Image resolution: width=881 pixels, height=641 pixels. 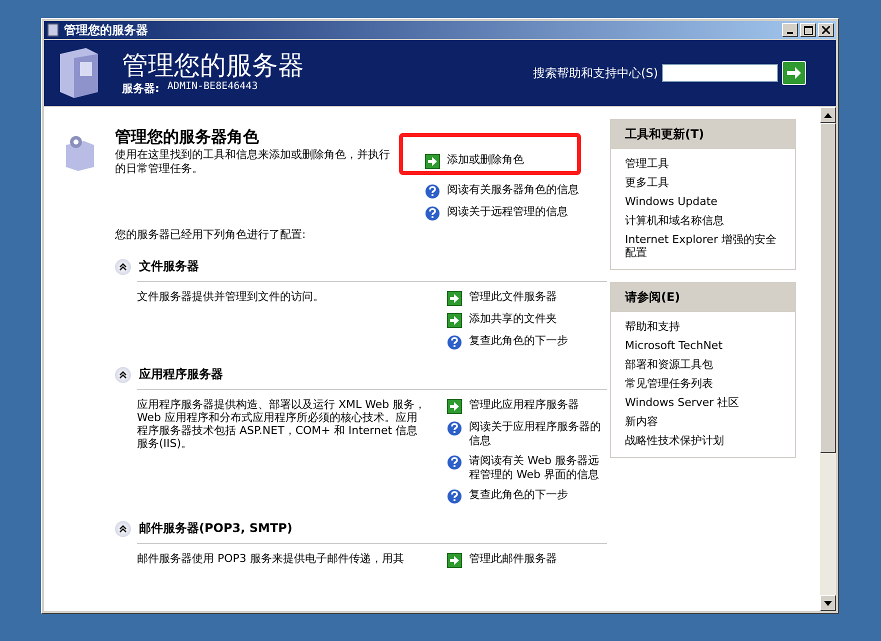 I want to click on panel-link: Windows Server 社区, so click(x=703, y=402).